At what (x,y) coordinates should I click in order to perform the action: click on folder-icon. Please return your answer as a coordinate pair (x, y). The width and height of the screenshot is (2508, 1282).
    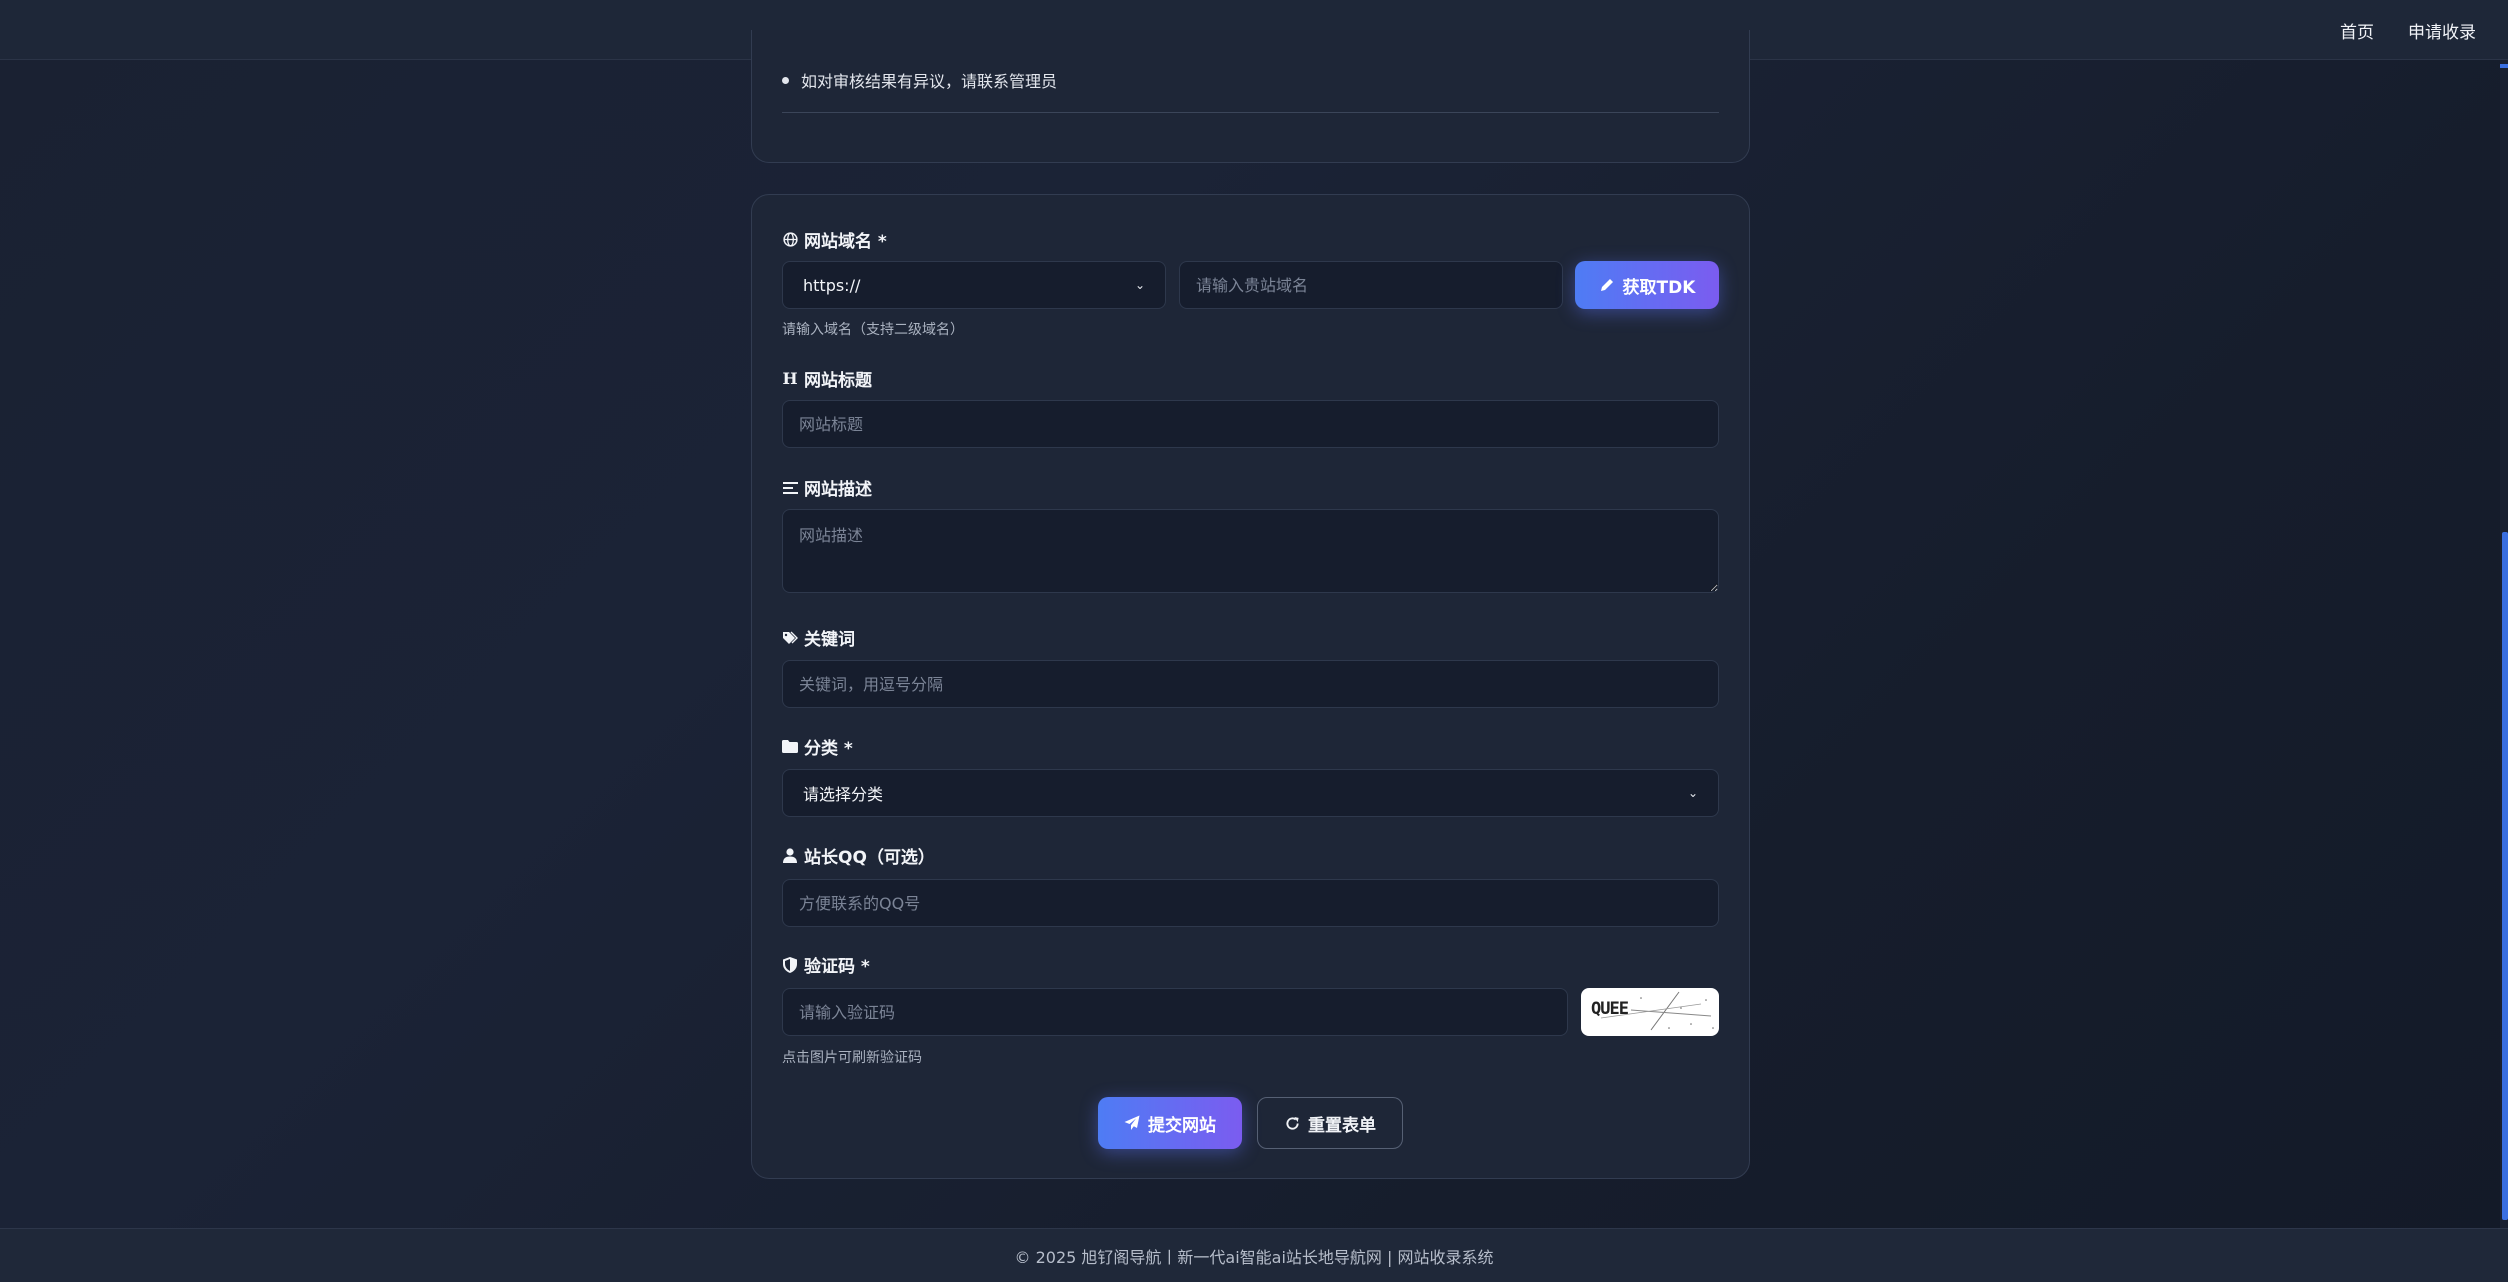
    Looking at the image, I should click on (790, 747).